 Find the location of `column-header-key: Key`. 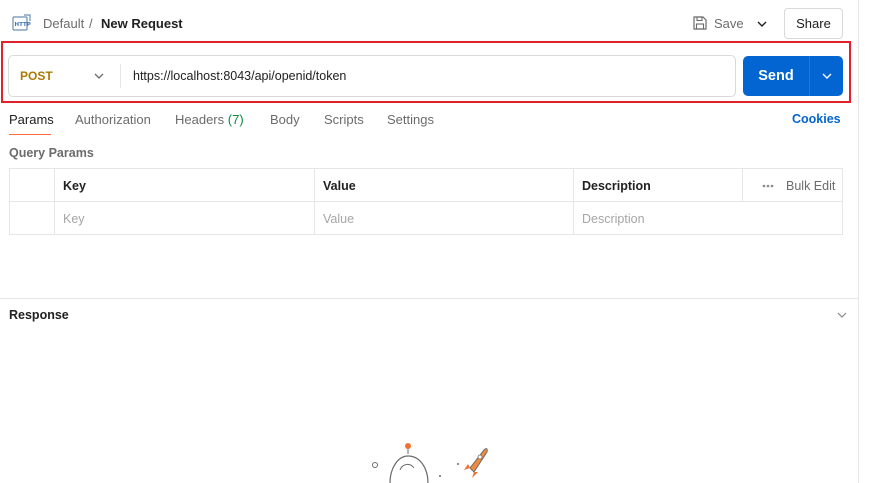

column-header-key: Key is located at coordinates (74, 185).